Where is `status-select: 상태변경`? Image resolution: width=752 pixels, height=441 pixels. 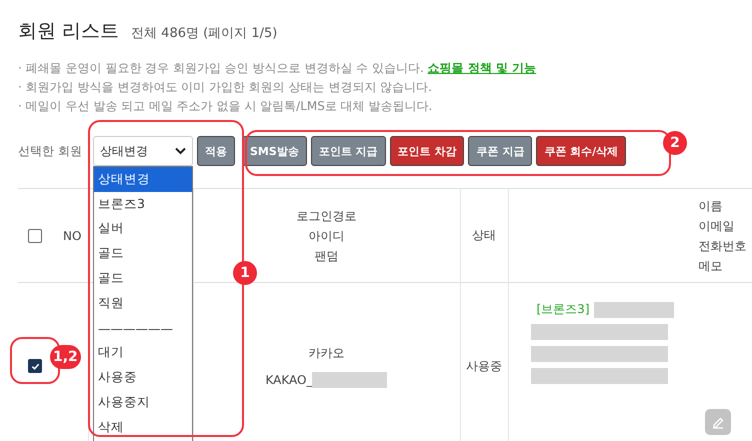 status-select: 상태변경 is located at coordinates (143, 151).